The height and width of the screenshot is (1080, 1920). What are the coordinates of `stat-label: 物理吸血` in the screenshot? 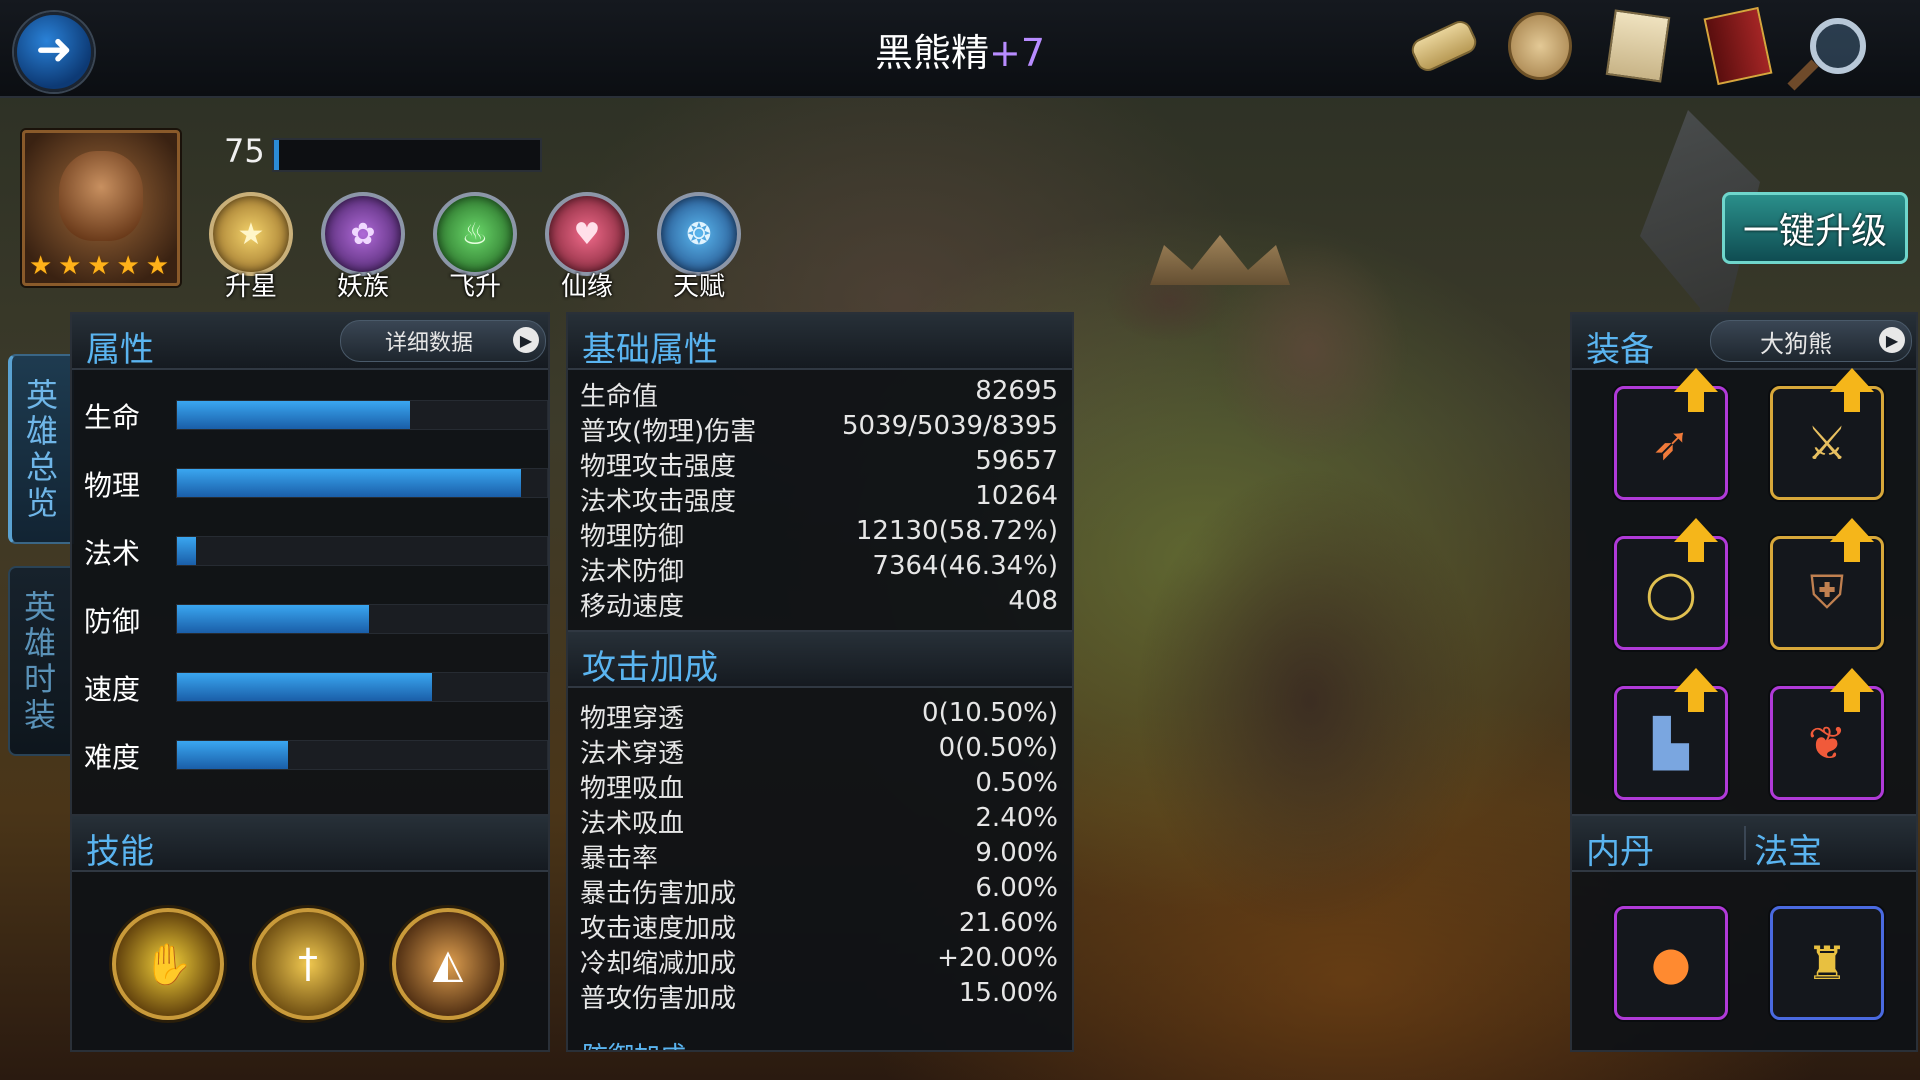 It's located at (632, 789).